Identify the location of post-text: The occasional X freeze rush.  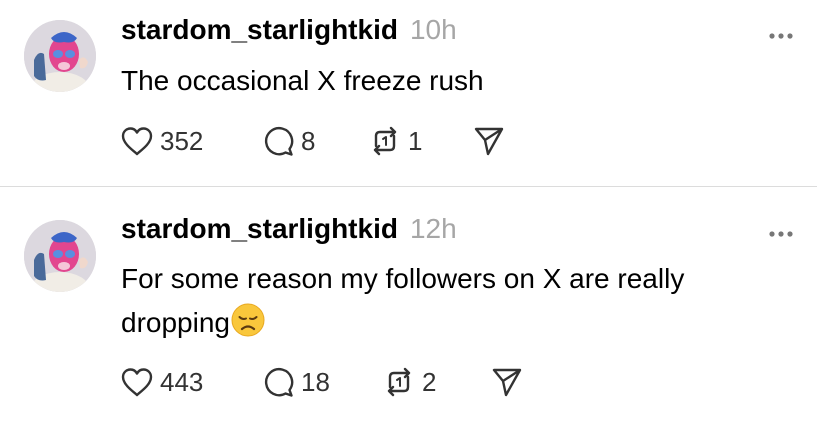
(451, 81).